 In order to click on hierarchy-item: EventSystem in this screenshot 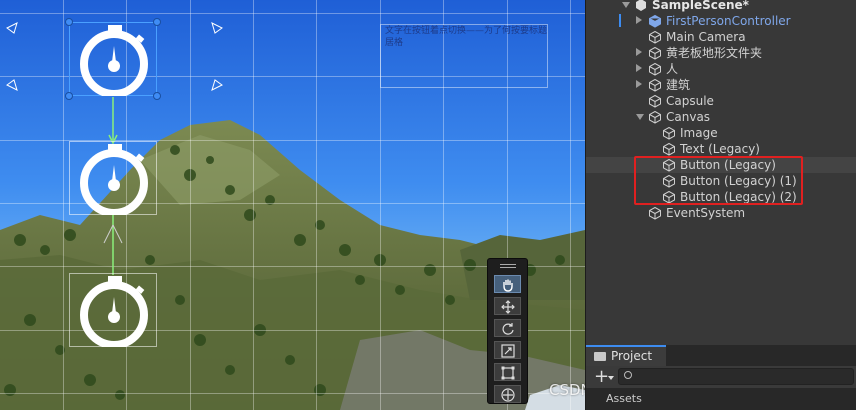, I will do `click(721, 213)`.